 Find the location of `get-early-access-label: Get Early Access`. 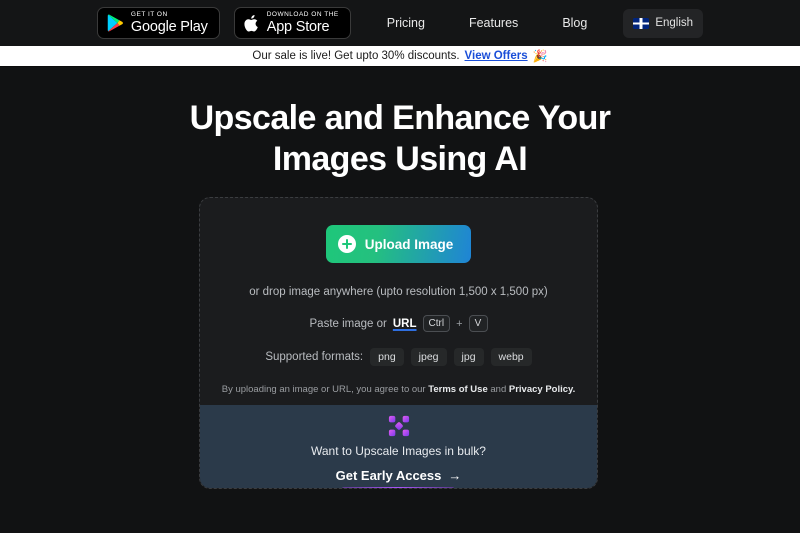

get-early-access-label: Get Early Access is located at coordinates (388, 475).